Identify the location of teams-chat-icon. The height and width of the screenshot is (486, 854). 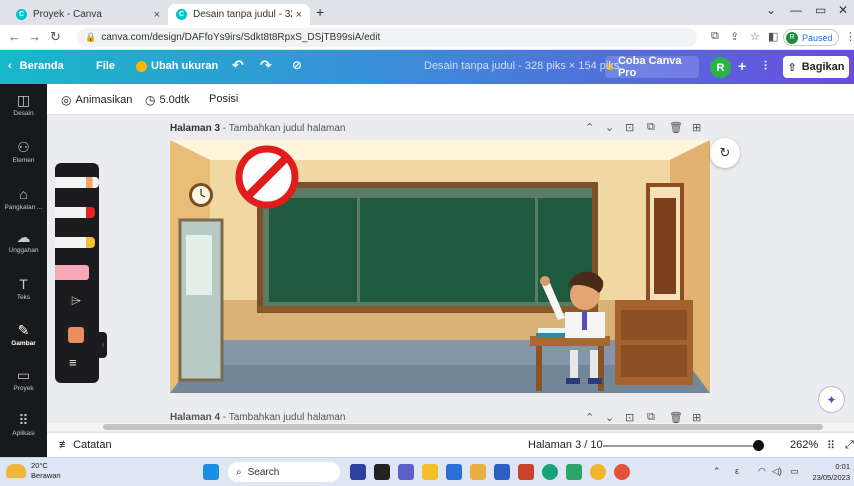
(406, 472).